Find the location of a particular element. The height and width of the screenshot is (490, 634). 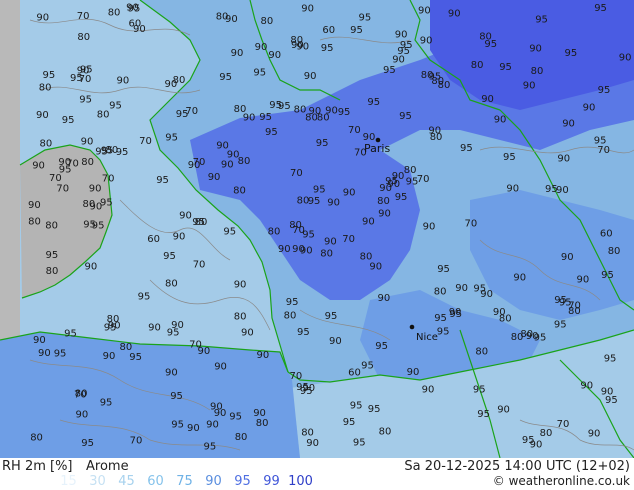

city-dot is located at coordinates (412, 327).